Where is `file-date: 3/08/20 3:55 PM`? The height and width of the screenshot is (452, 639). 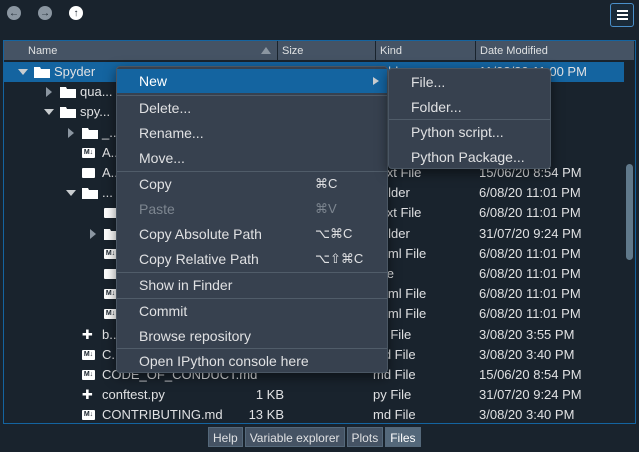 file-date: 3/08/20 3:55 PM is located at coordinates (527, 334).